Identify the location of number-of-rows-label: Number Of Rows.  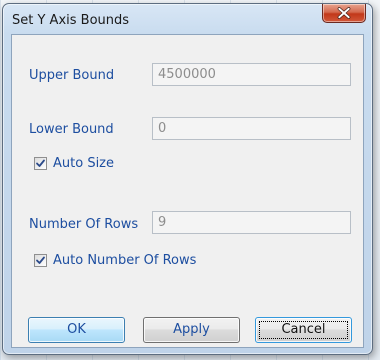
(84, 224).